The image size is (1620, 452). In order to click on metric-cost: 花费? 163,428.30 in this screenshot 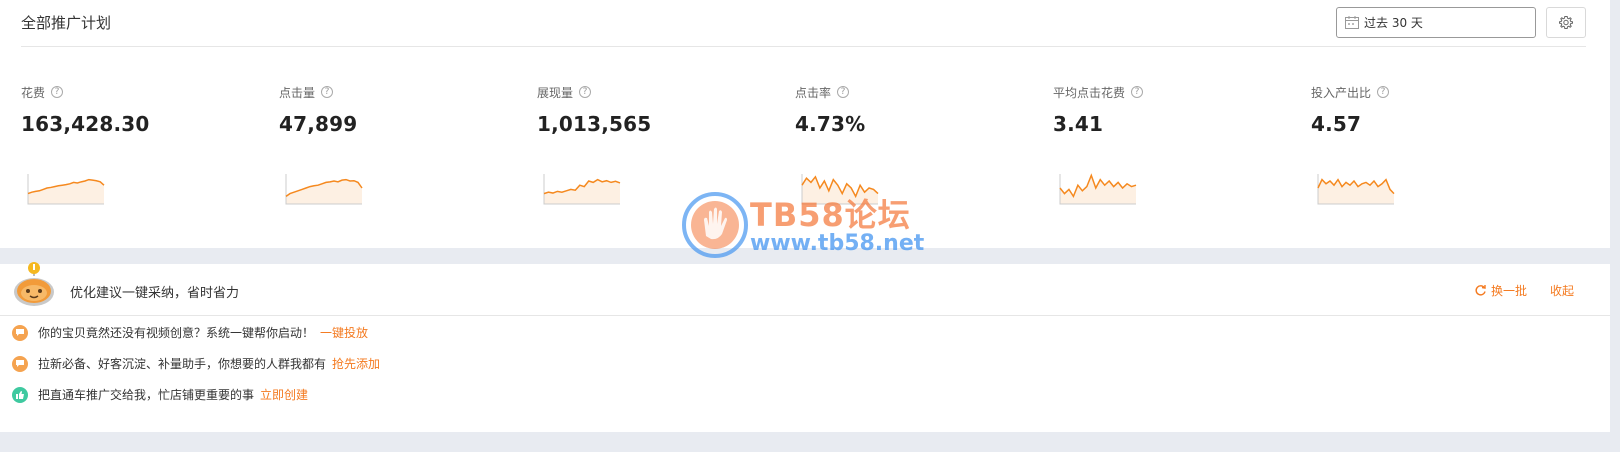, I will do `click(146, 110)`.